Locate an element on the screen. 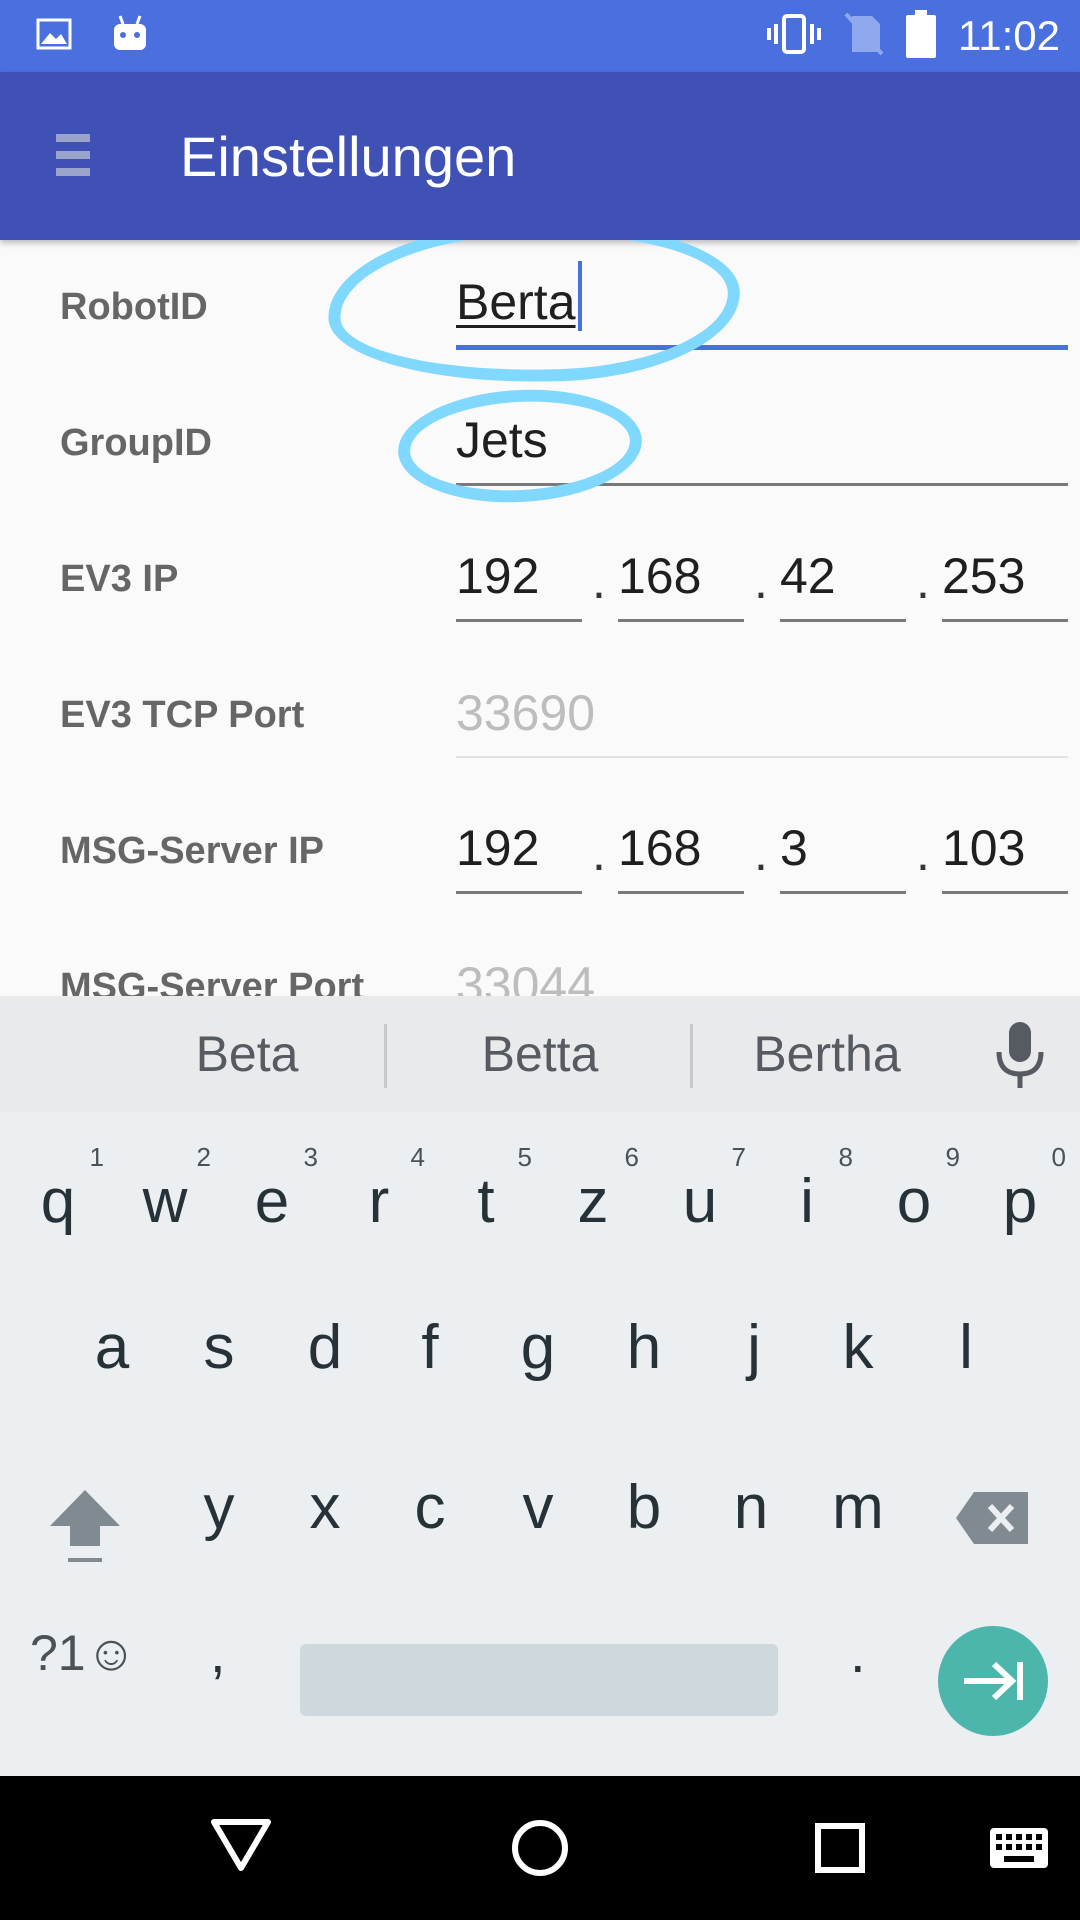  robot-id-value: Berta is located at coordinates (519, 296).